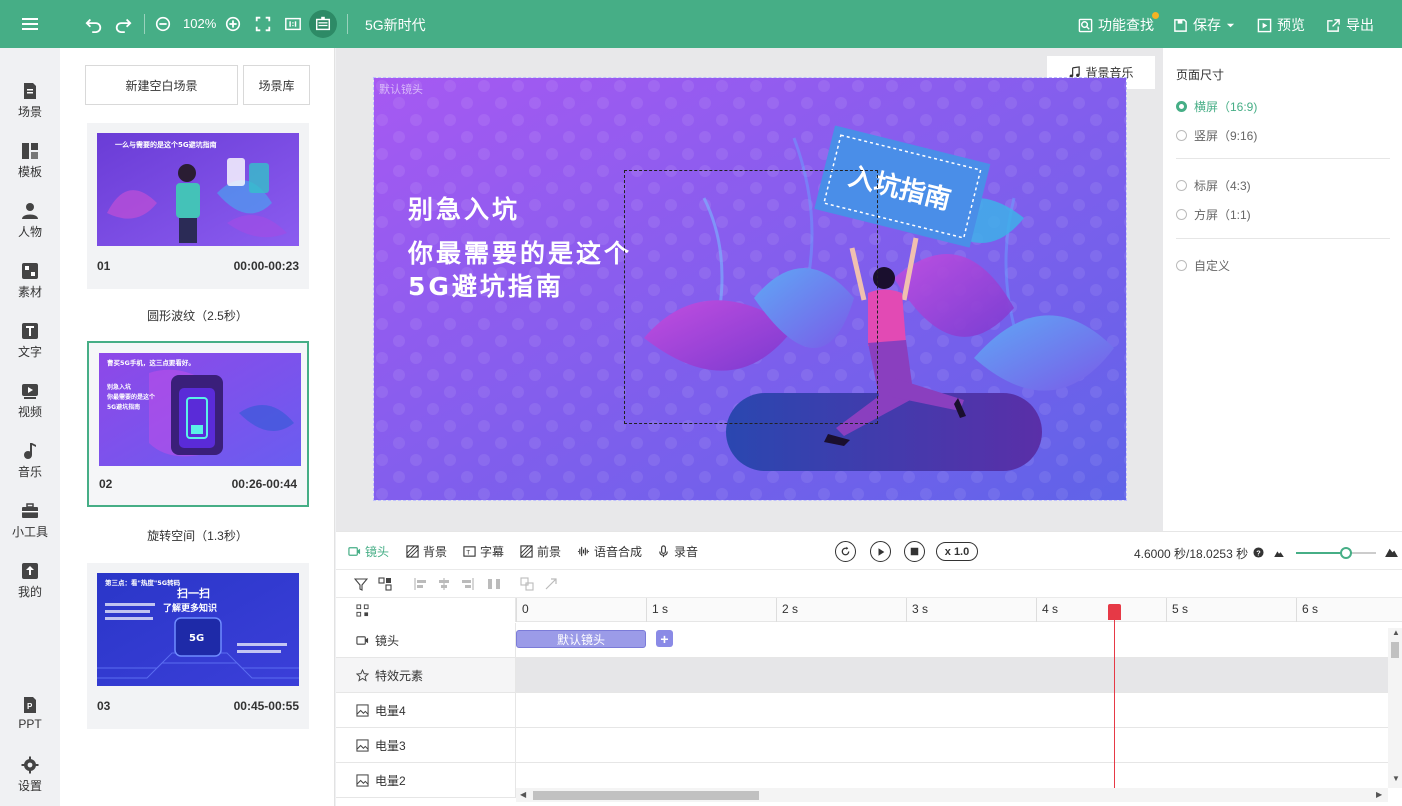 The height and width of the screenshot is (806, 1402). I want to click on page-size-option-label: 方屏（1:1), so click(1222, 215).